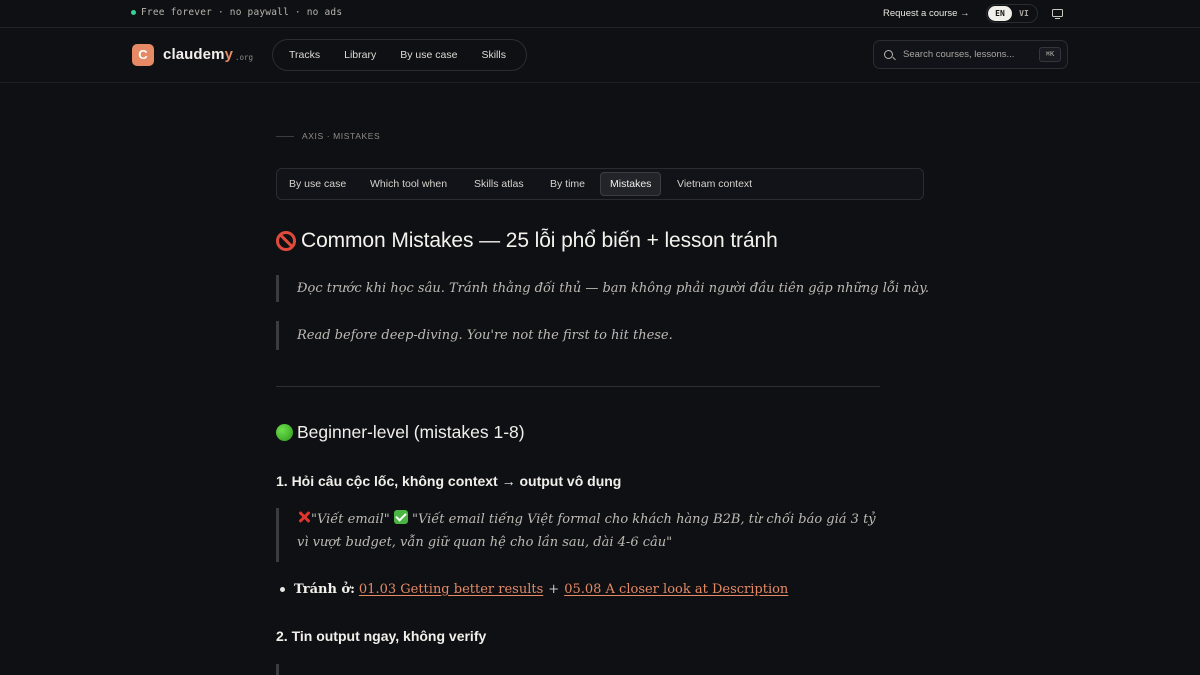 Image resolution: width=1200 pixels, height=675 pixels. What do you see at coordinates (244, 57) in the screenshot?
I see `logo-suffix: .org` at bounding box center [244, 57].